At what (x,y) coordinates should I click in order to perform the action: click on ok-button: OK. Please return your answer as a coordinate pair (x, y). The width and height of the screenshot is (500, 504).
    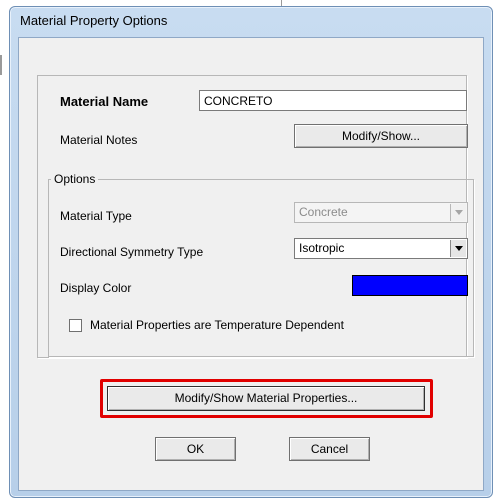
    Looking at the image, I should click on (195, 449).